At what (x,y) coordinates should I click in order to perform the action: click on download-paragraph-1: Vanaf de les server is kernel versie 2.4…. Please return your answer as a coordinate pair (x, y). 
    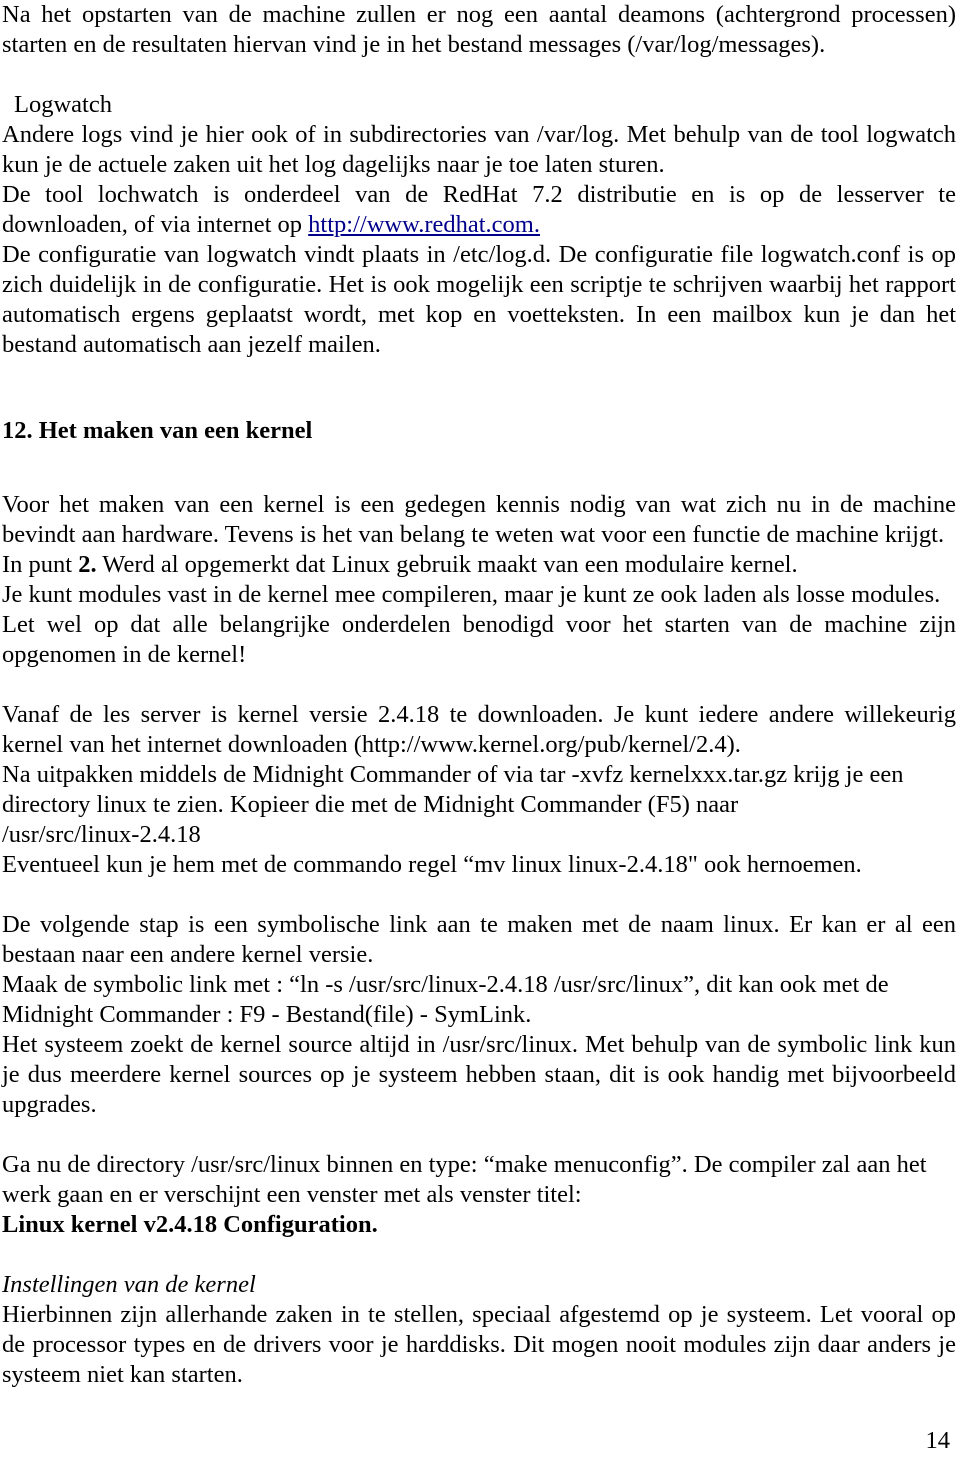
    Looking at the image, I should click on (479, 729).